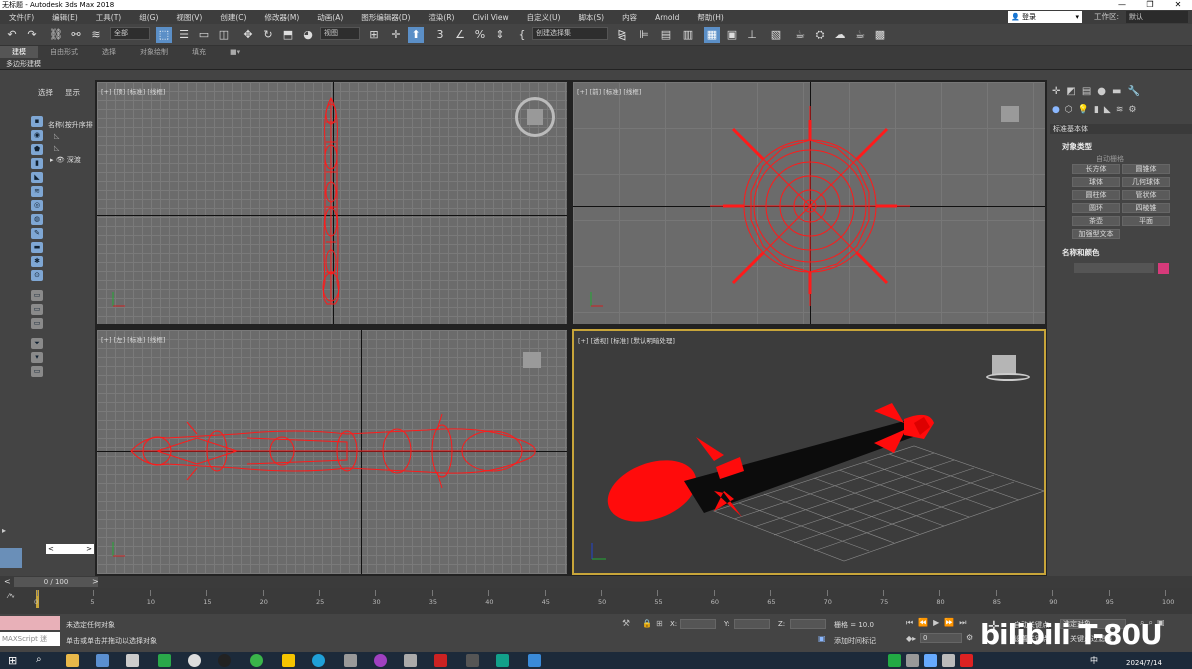  I want to click on menu-modifiers: 修改器(M), so click(281, 17).